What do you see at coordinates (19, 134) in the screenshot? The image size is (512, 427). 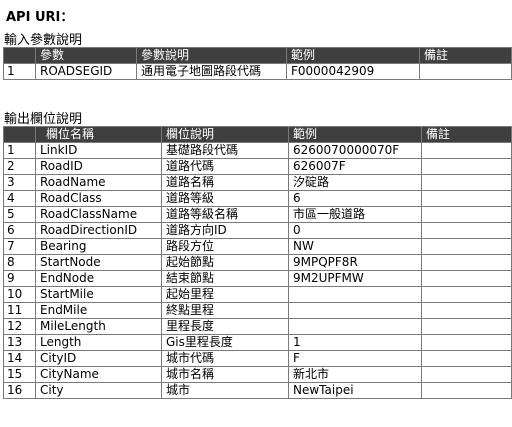 I see `output-header-blank` at bounding box center [19, 134].